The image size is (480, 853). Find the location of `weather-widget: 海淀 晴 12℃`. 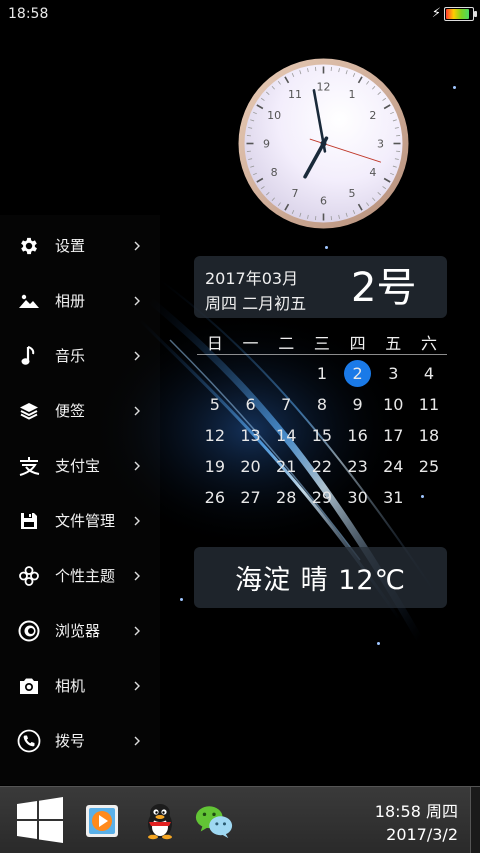

weather-widget: 海淀 晴 12℃ is located at coordinates (320, 577).